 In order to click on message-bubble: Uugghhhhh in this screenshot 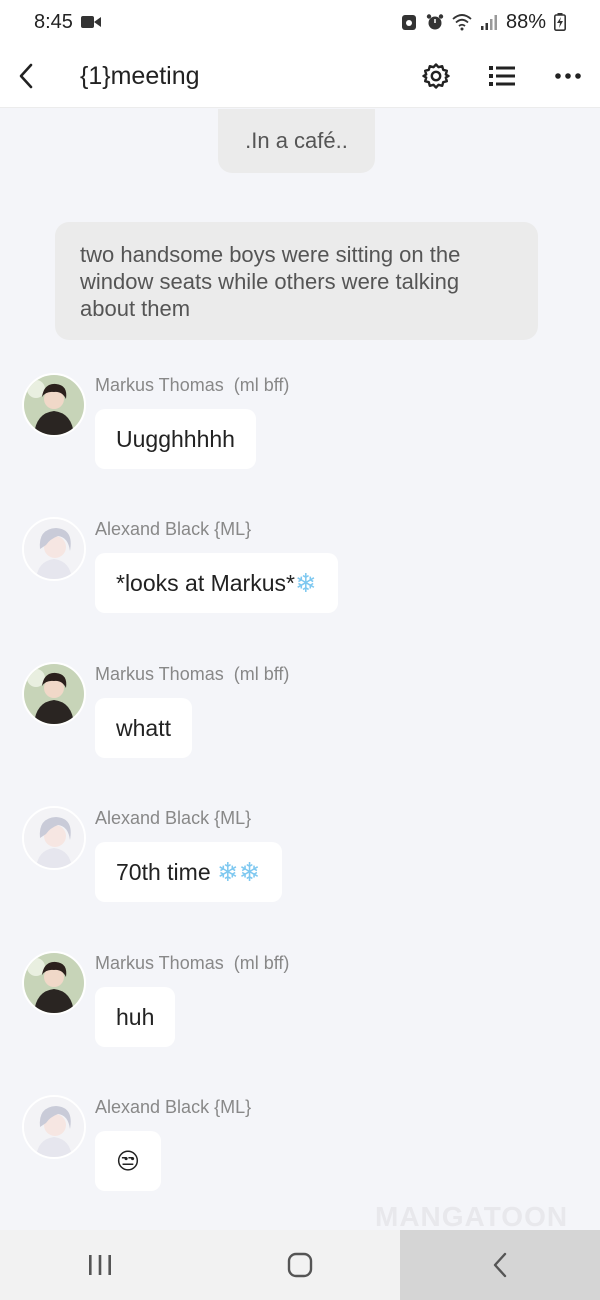, I will do `click(175, 439)`.